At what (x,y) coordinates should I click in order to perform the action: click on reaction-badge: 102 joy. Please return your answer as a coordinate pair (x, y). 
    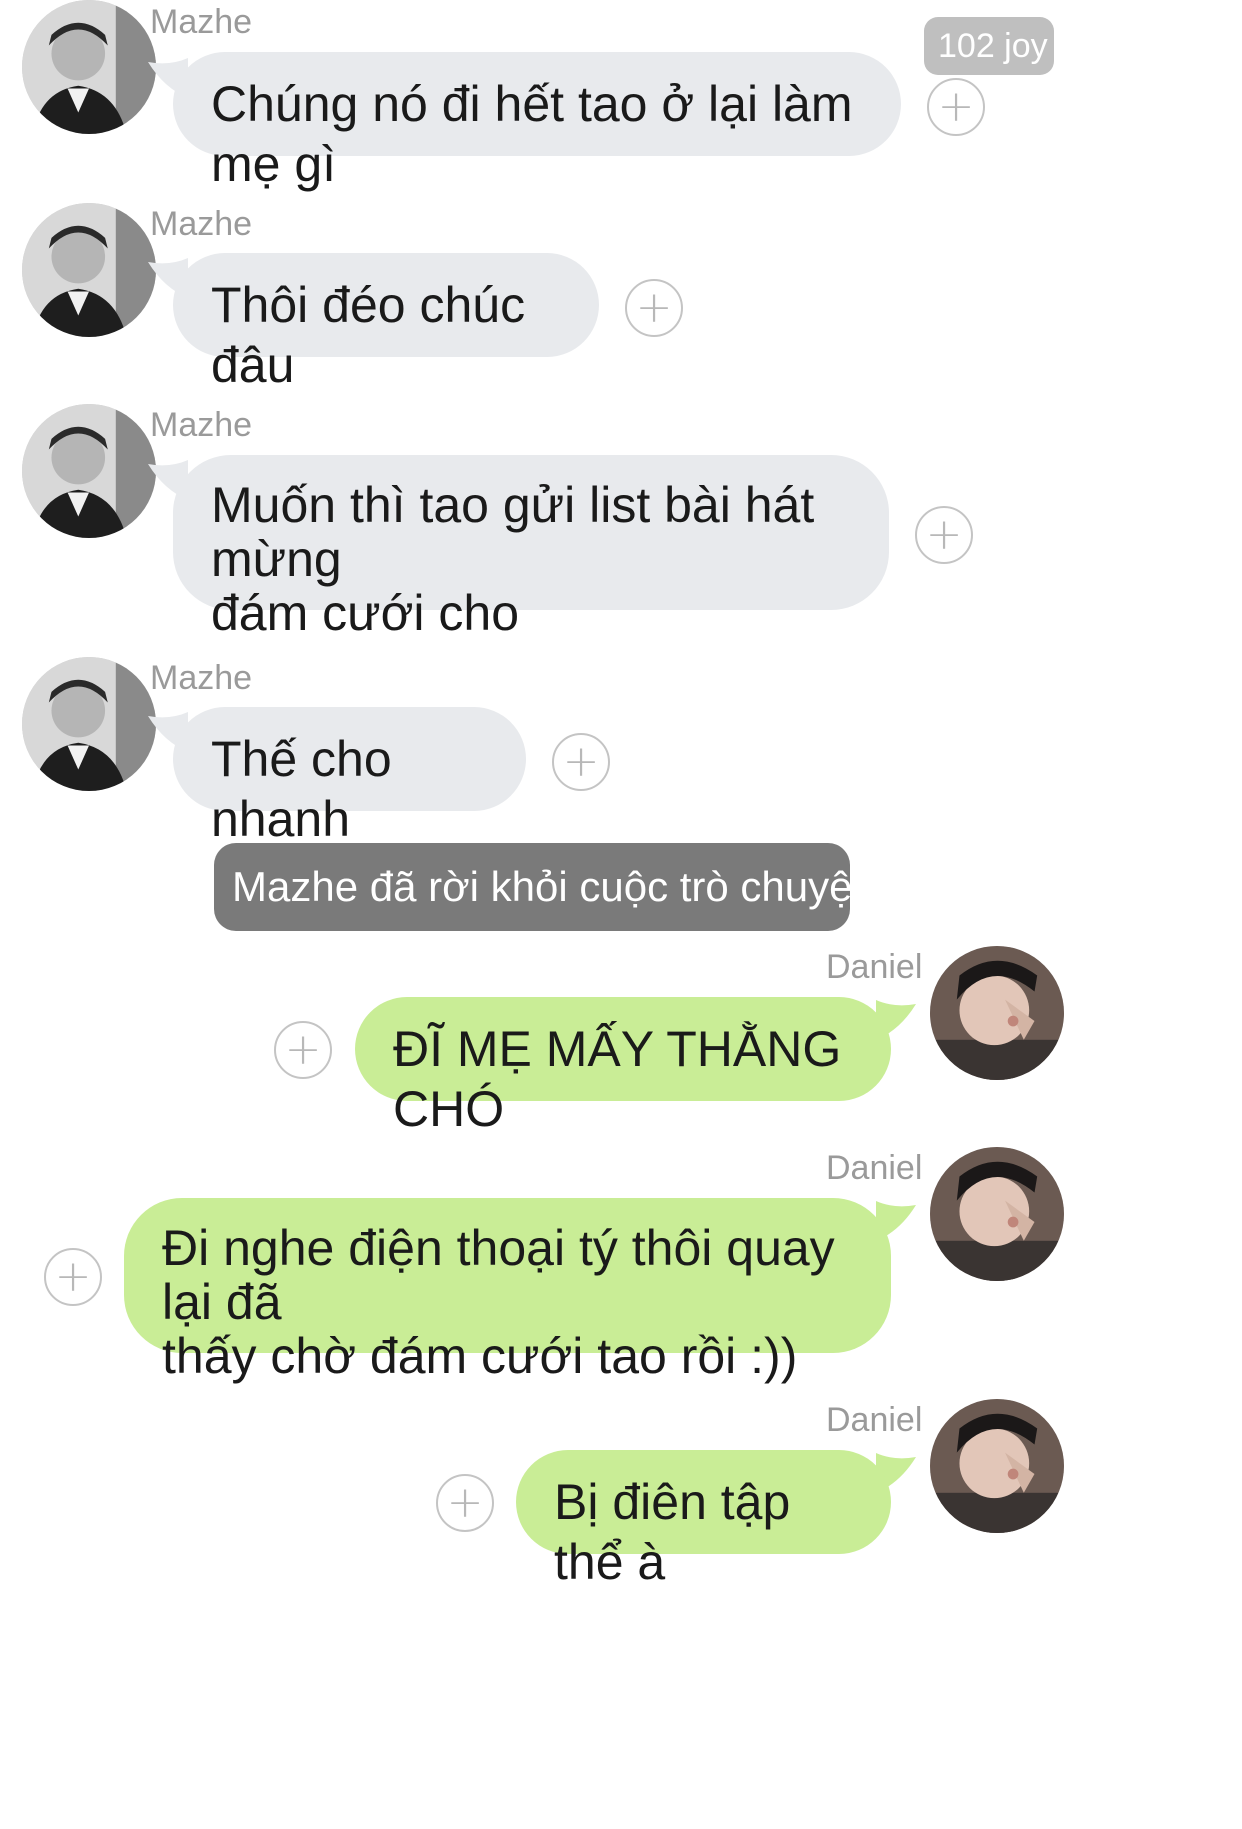
    Looking at the image, I should click on (989, 46).